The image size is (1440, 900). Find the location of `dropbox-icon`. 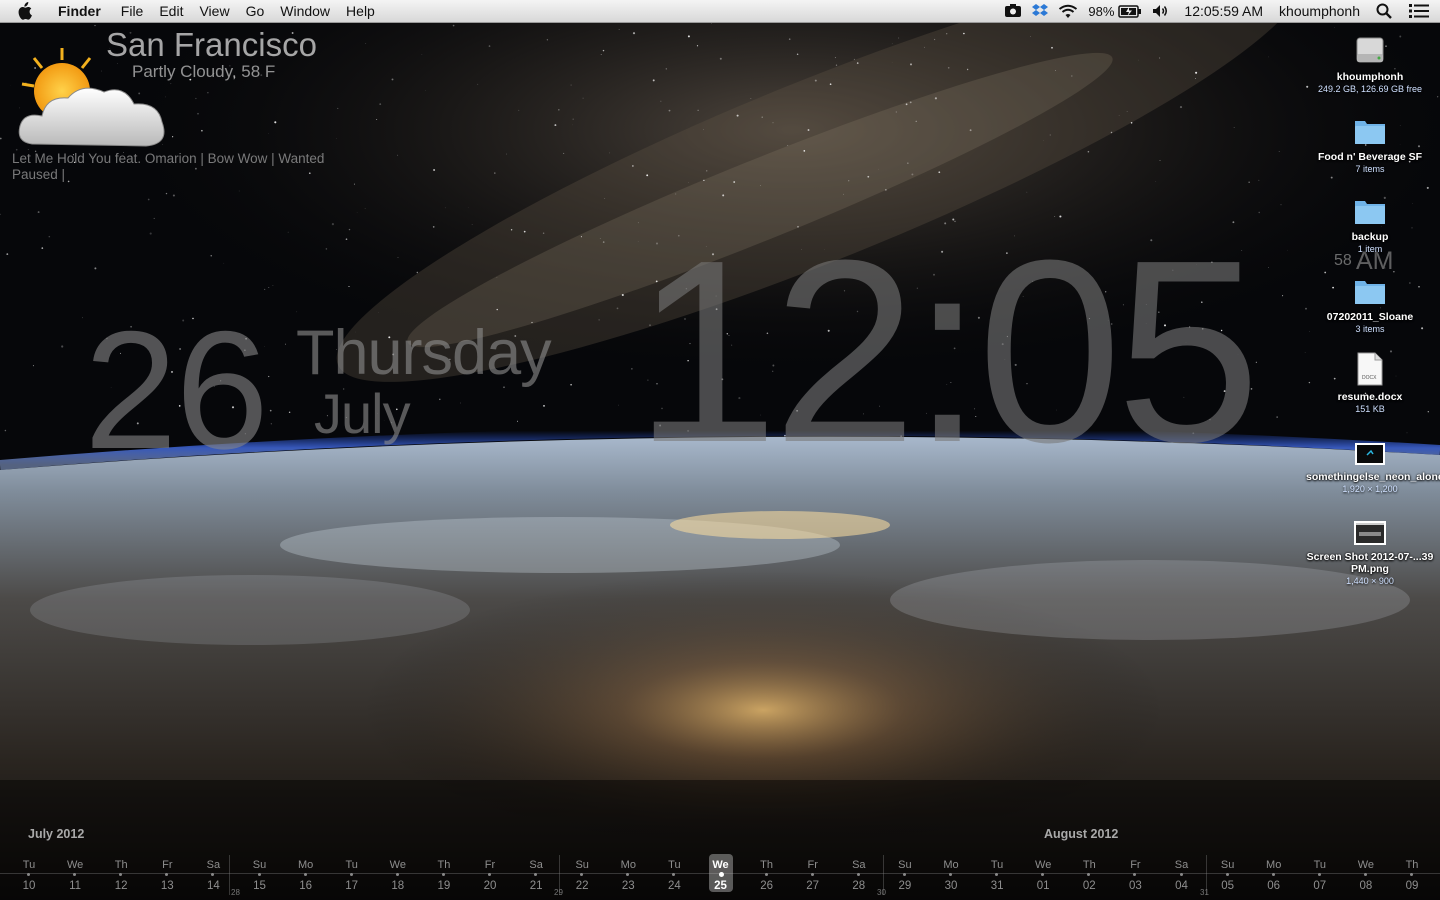

dropbox-icon is located at coordinates (1040, 11).